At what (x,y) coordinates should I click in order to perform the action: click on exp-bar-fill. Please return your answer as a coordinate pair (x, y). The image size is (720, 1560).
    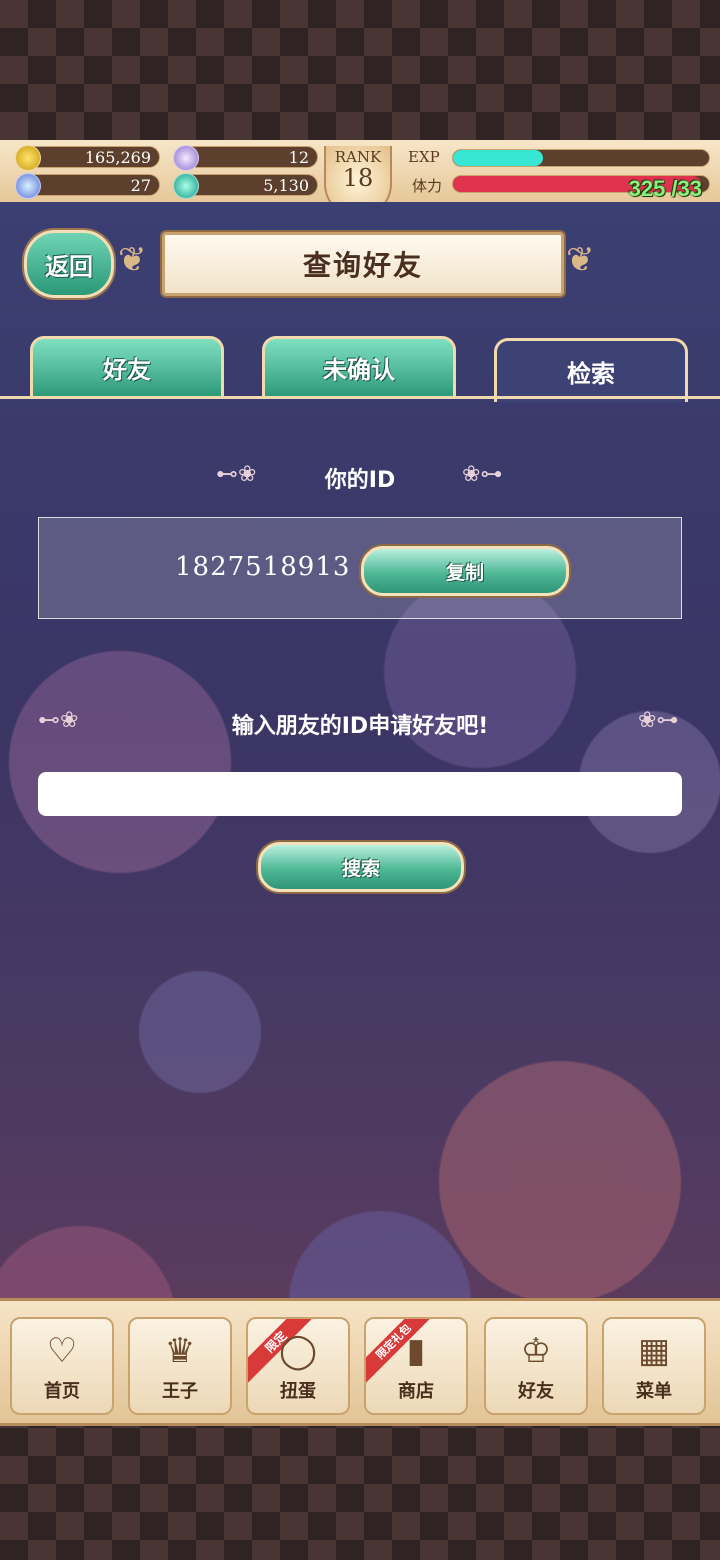
    Looking at the image, I should click on (498, 158).